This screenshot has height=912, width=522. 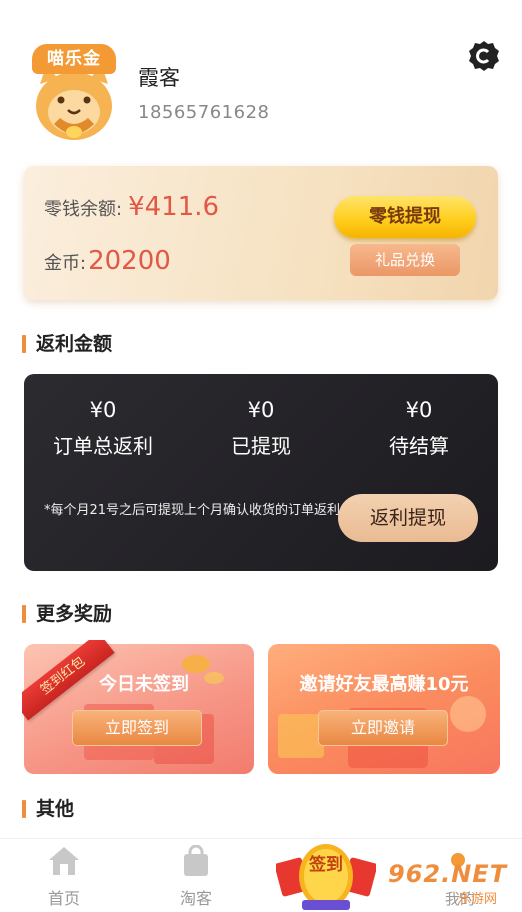 What do you see at coordinates (67, 344) in the screenshot?
I see `rebate-section-title: 返利金额` at bounding box center [67, 344].